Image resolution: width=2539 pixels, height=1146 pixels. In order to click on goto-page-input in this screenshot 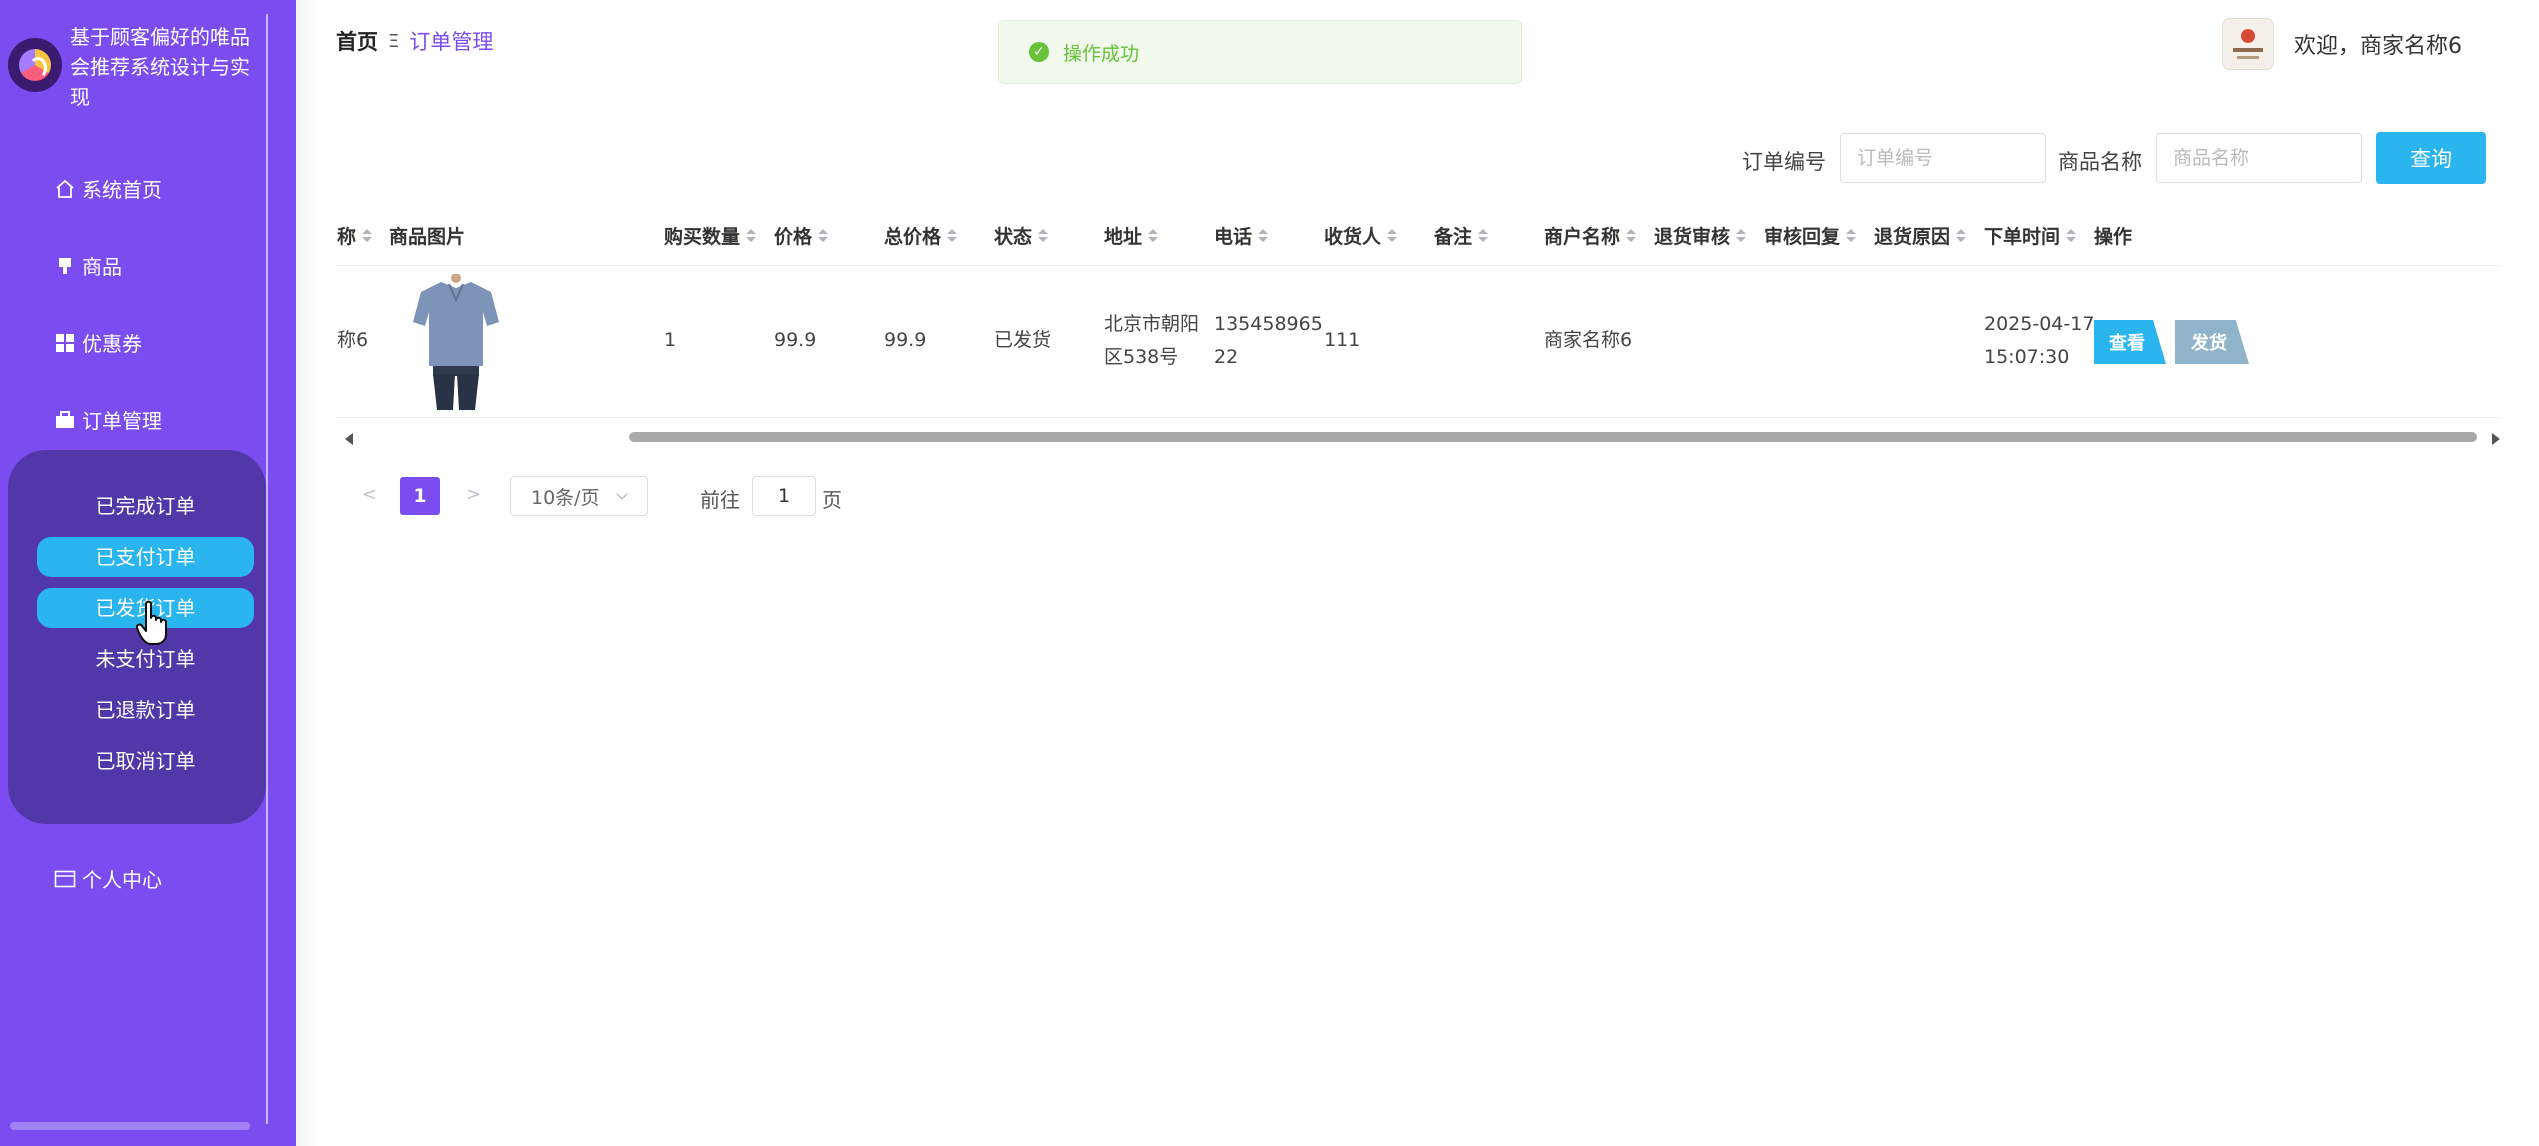, I will do `click(784, 496)`.